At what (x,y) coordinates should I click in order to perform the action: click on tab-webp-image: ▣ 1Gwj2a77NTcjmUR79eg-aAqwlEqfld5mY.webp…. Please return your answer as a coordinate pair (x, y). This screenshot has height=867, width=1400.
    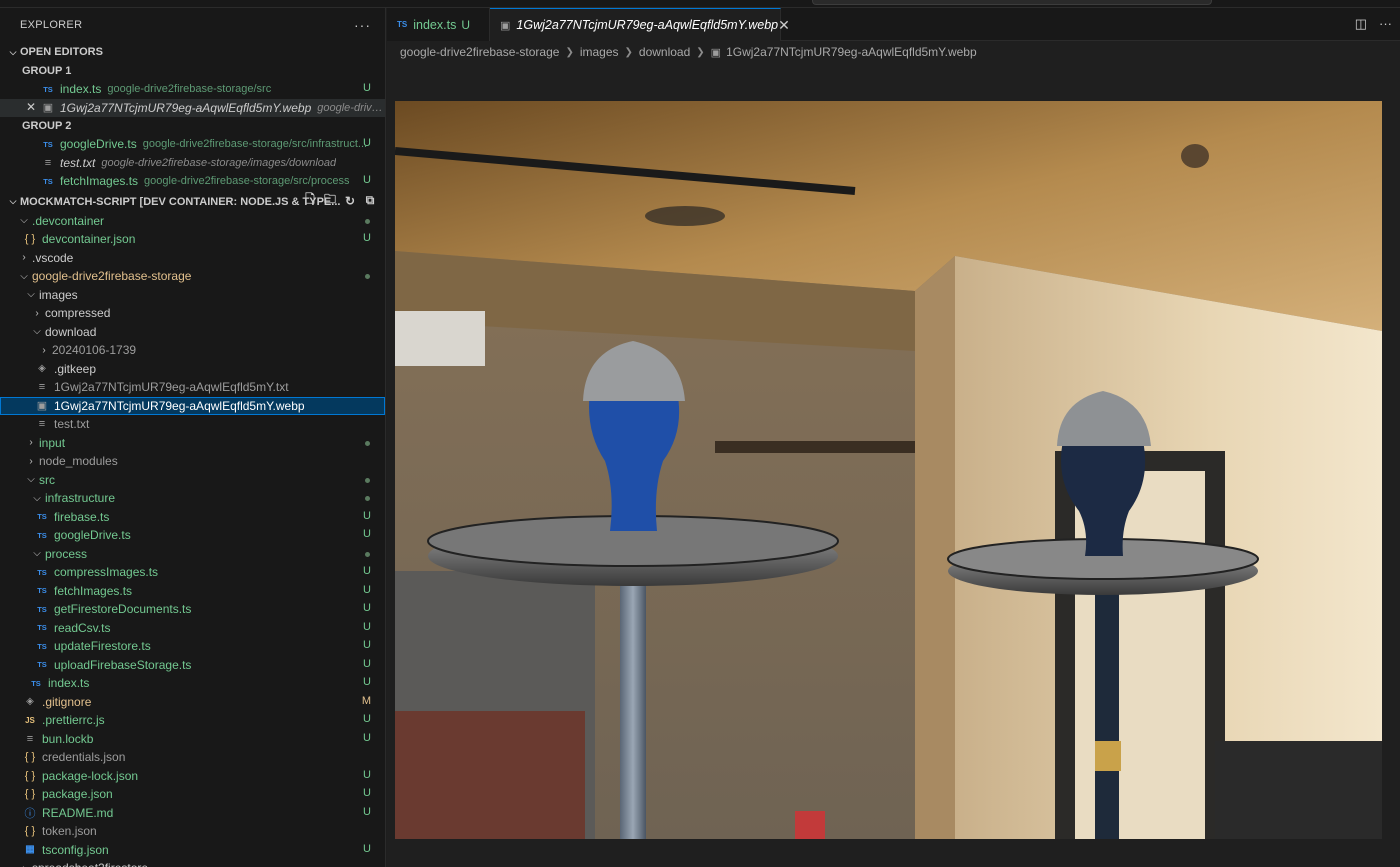
    Looking at the image, I should click on (640, 24).